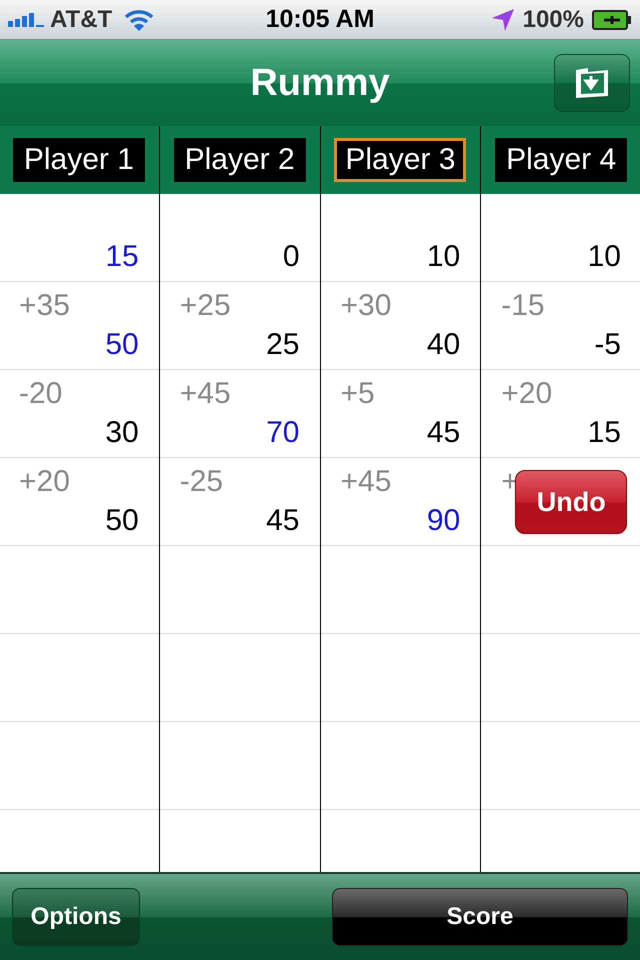  I want to click on score-change: +5, so click(357, 394).